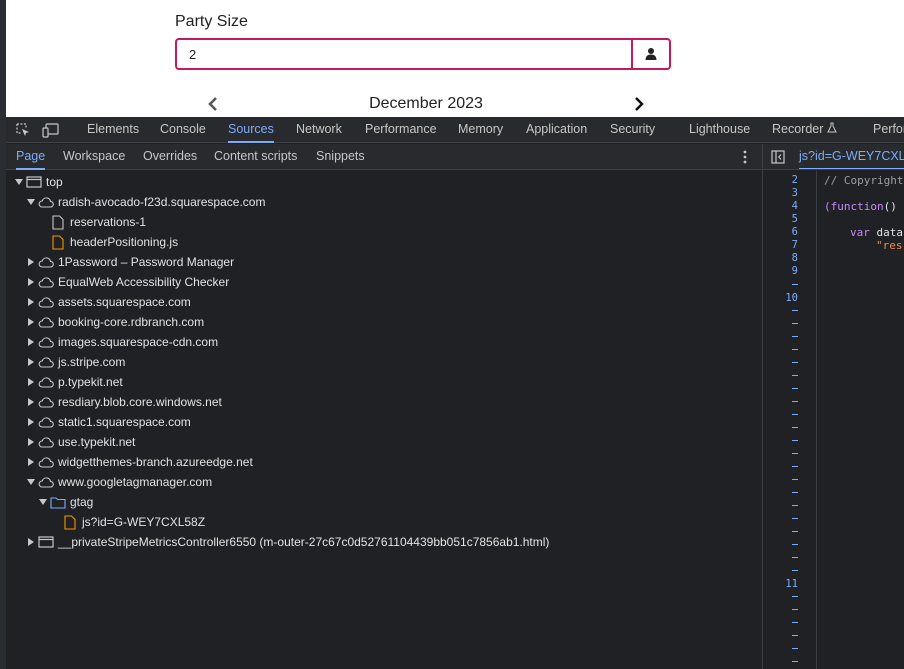  I want to click on subtab-content-scripts: Content scripts, so click(255, 157).